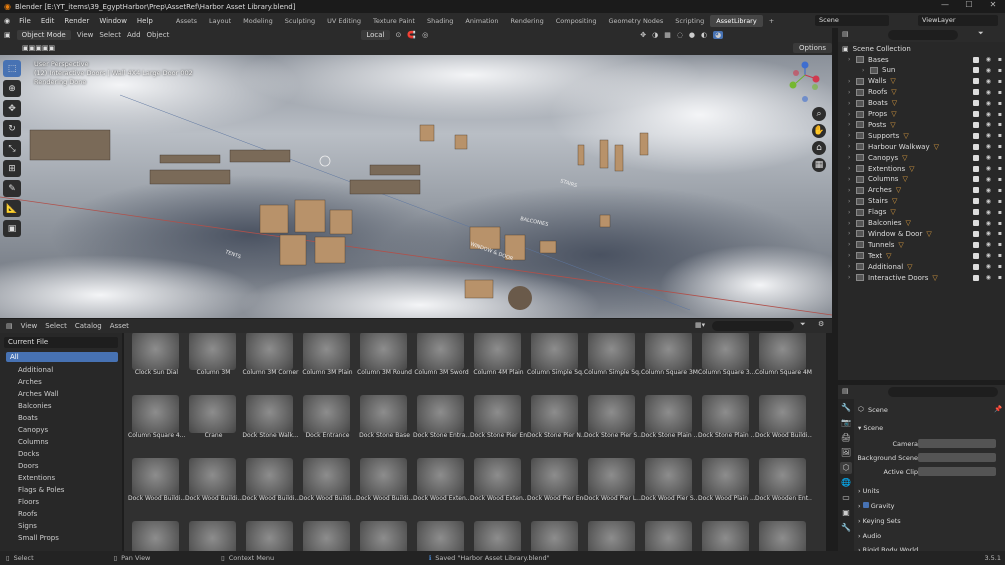  I want to click on mode-dropdown: Object Mode, so click(43, 35).